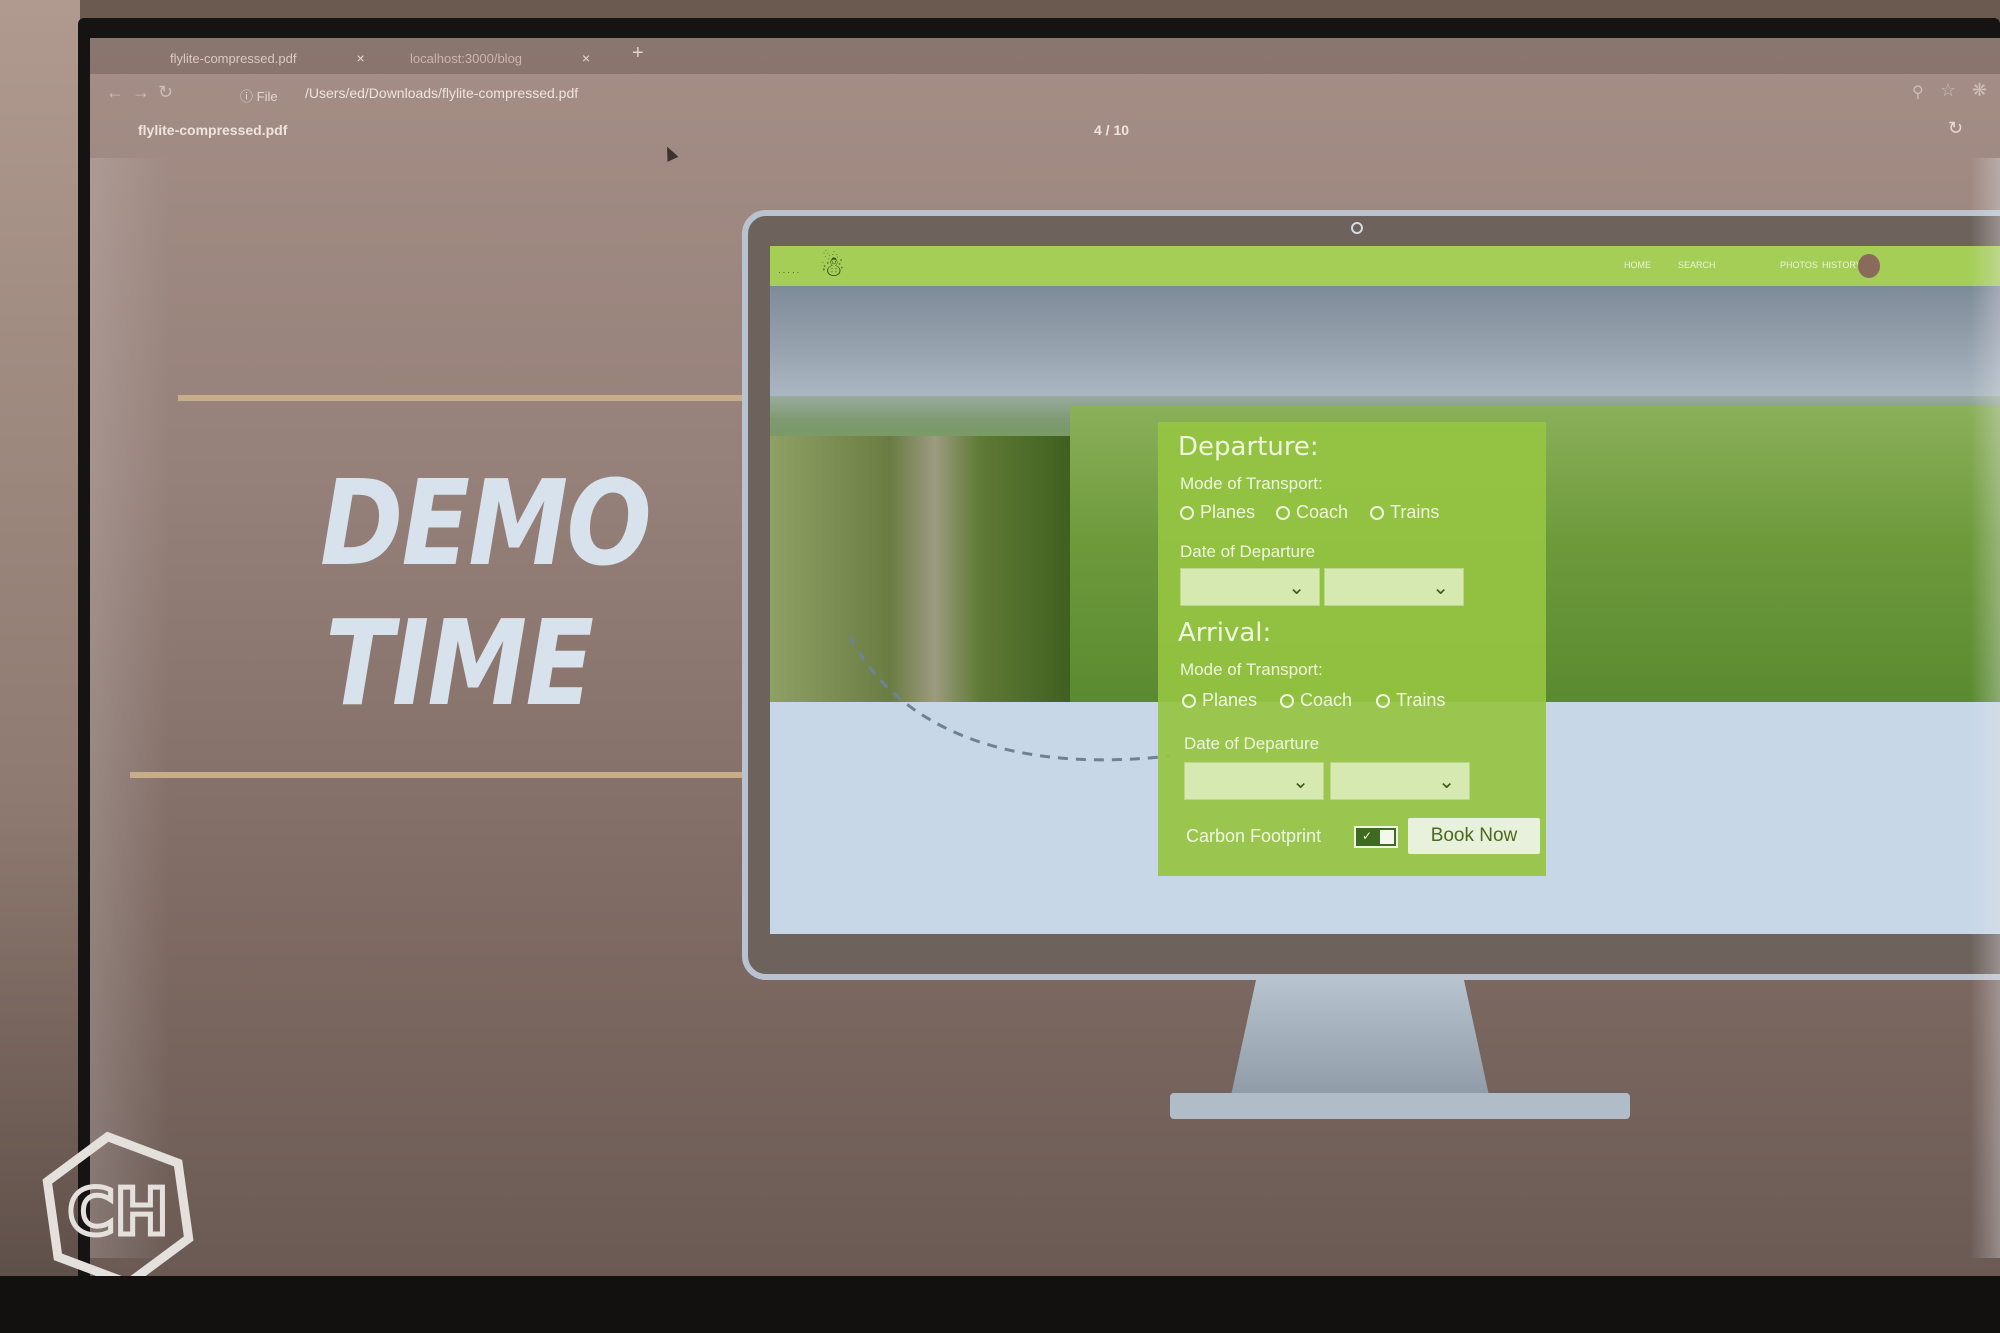  I want to click on avatar, so click(1869, 266).